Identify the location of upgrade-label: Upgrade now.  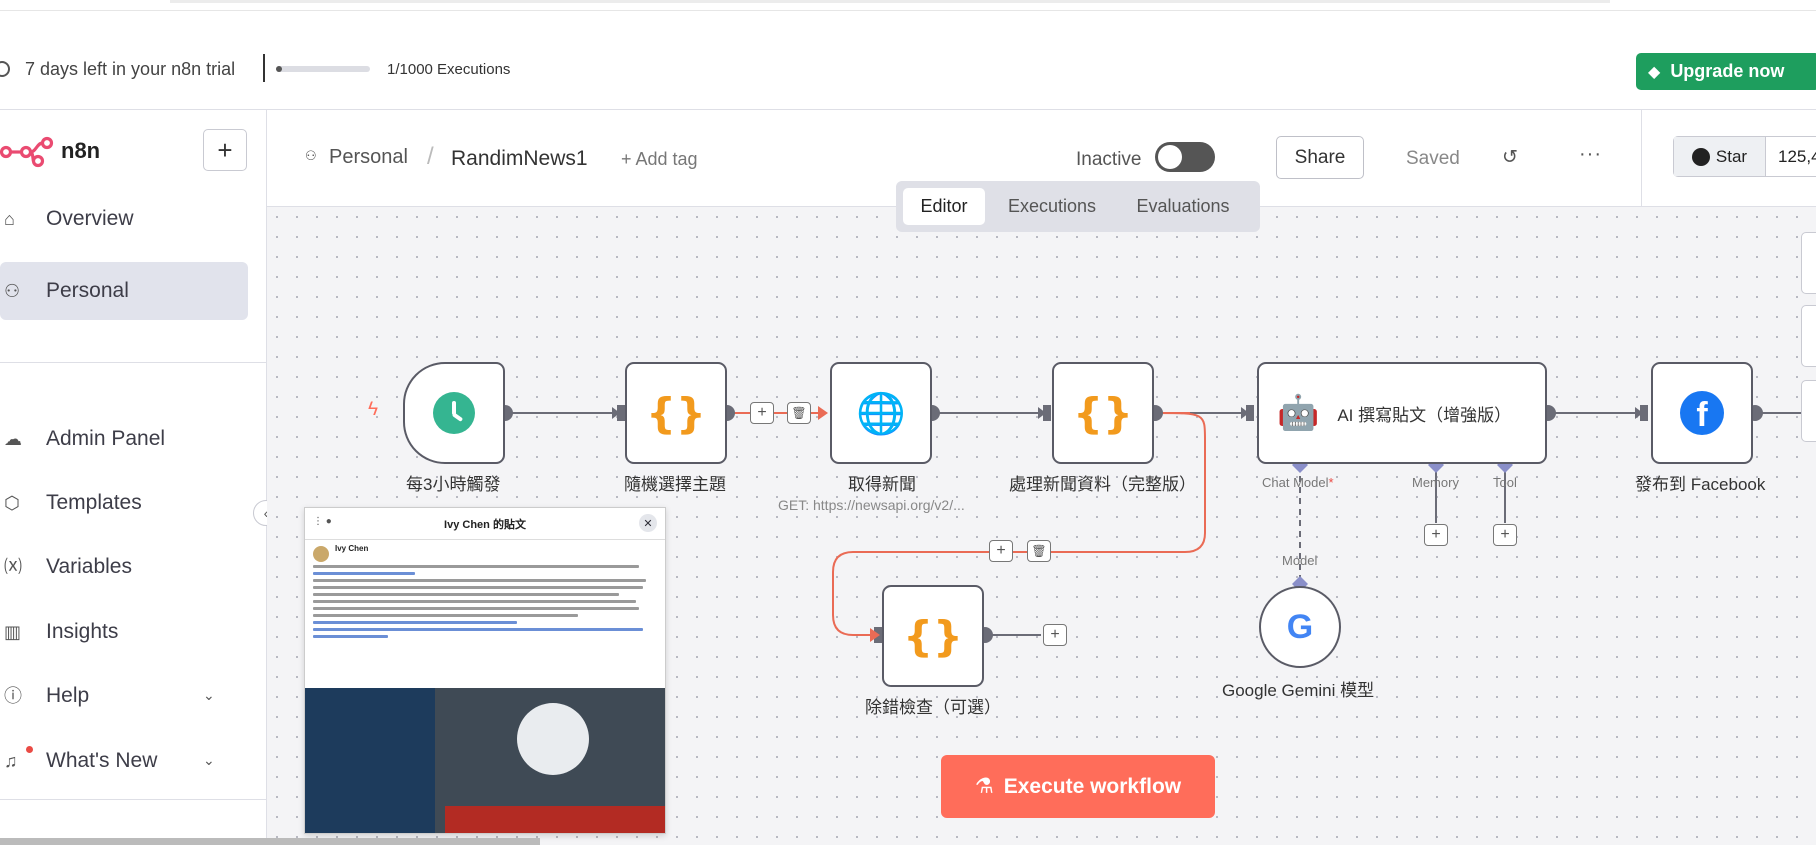
(1727, 71).